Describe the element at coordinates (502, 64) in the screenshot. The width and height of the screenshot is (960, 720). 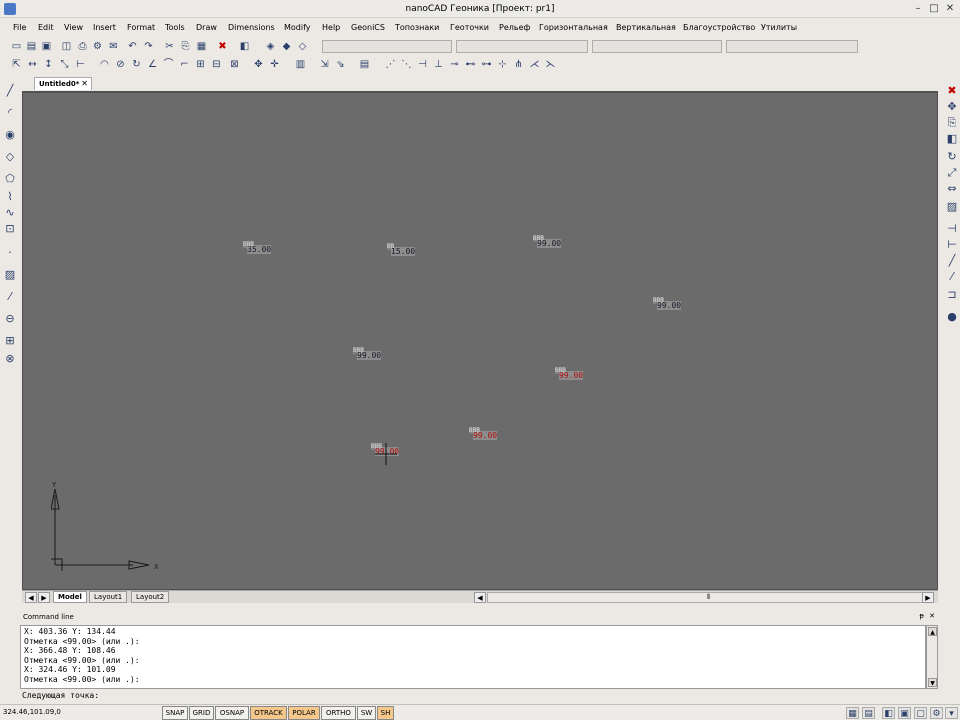
I see `array-icon: ⊹` at that location.